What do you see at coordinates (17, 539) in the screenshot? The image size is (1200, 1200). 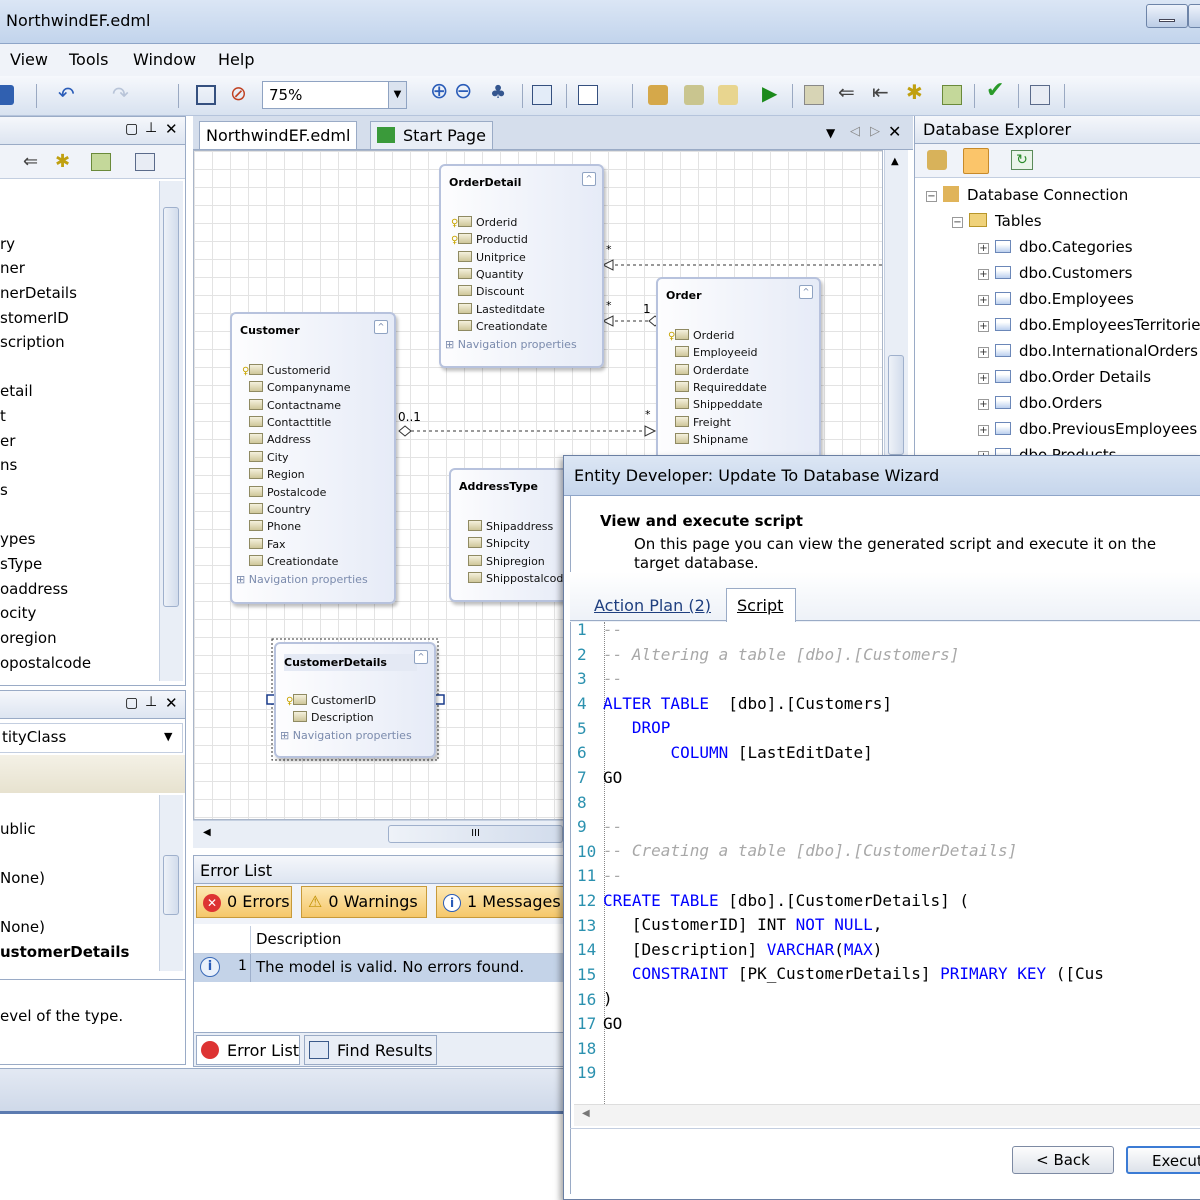 I see `tree-item: ypes` at bounding box center [17, 539].